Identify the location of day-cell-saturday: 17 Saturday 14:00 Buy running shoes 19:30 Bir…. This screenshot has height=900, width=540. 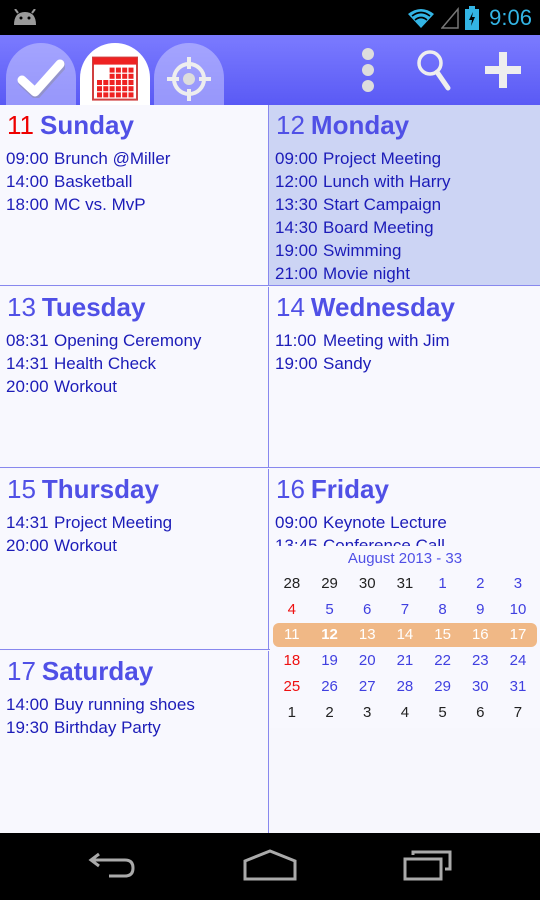
(134, 742).